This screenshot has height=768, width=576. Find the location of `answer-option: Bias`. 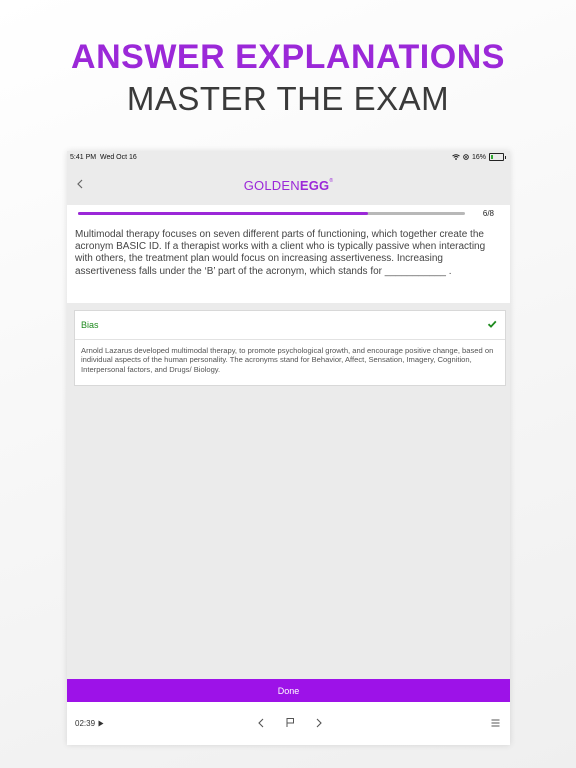

answer-option: Bias is located at coordinates (290, 325).